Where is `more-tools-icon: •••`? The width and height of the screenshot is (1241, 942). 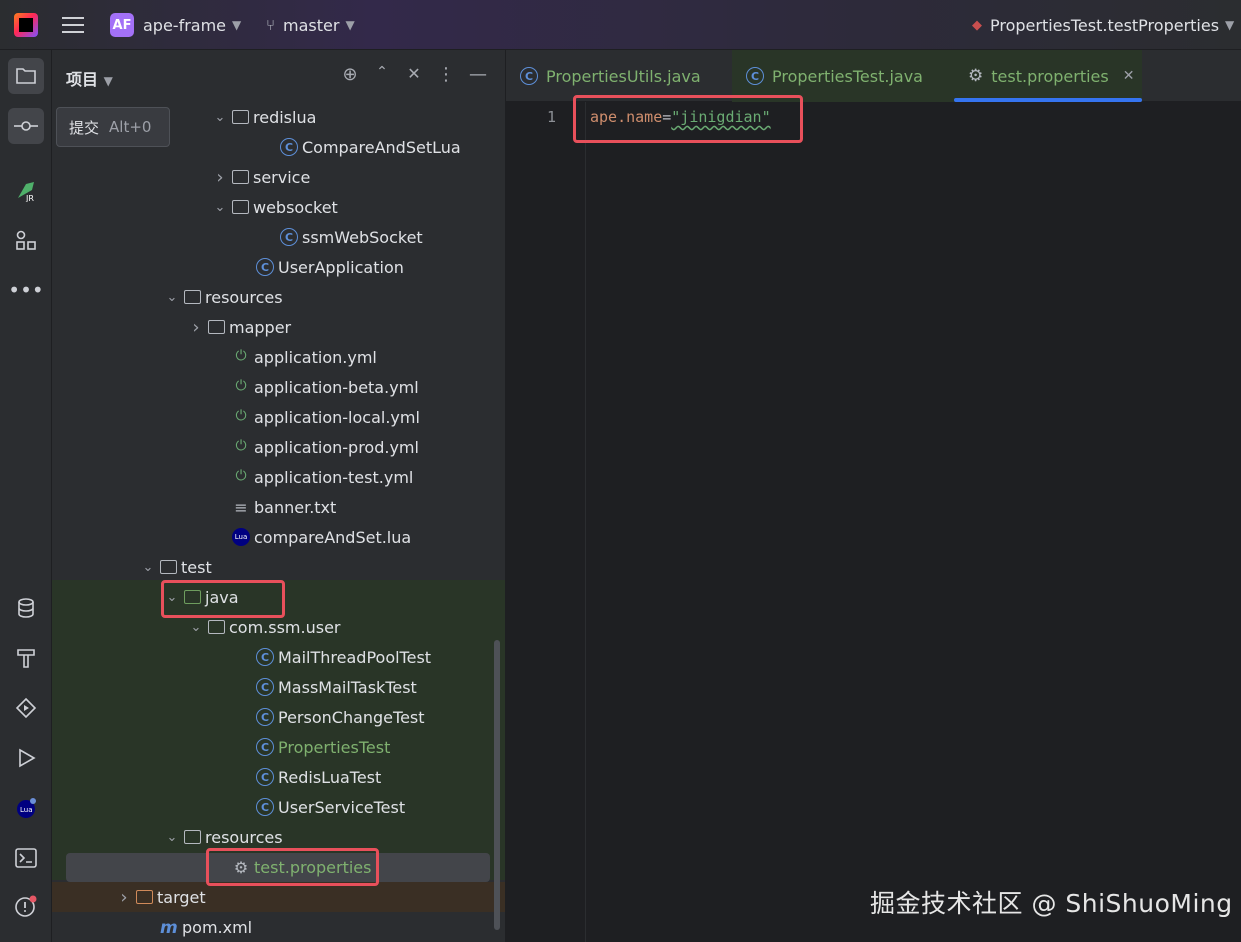 more-tools-icon: ••• is located at coordinates (26, 290).